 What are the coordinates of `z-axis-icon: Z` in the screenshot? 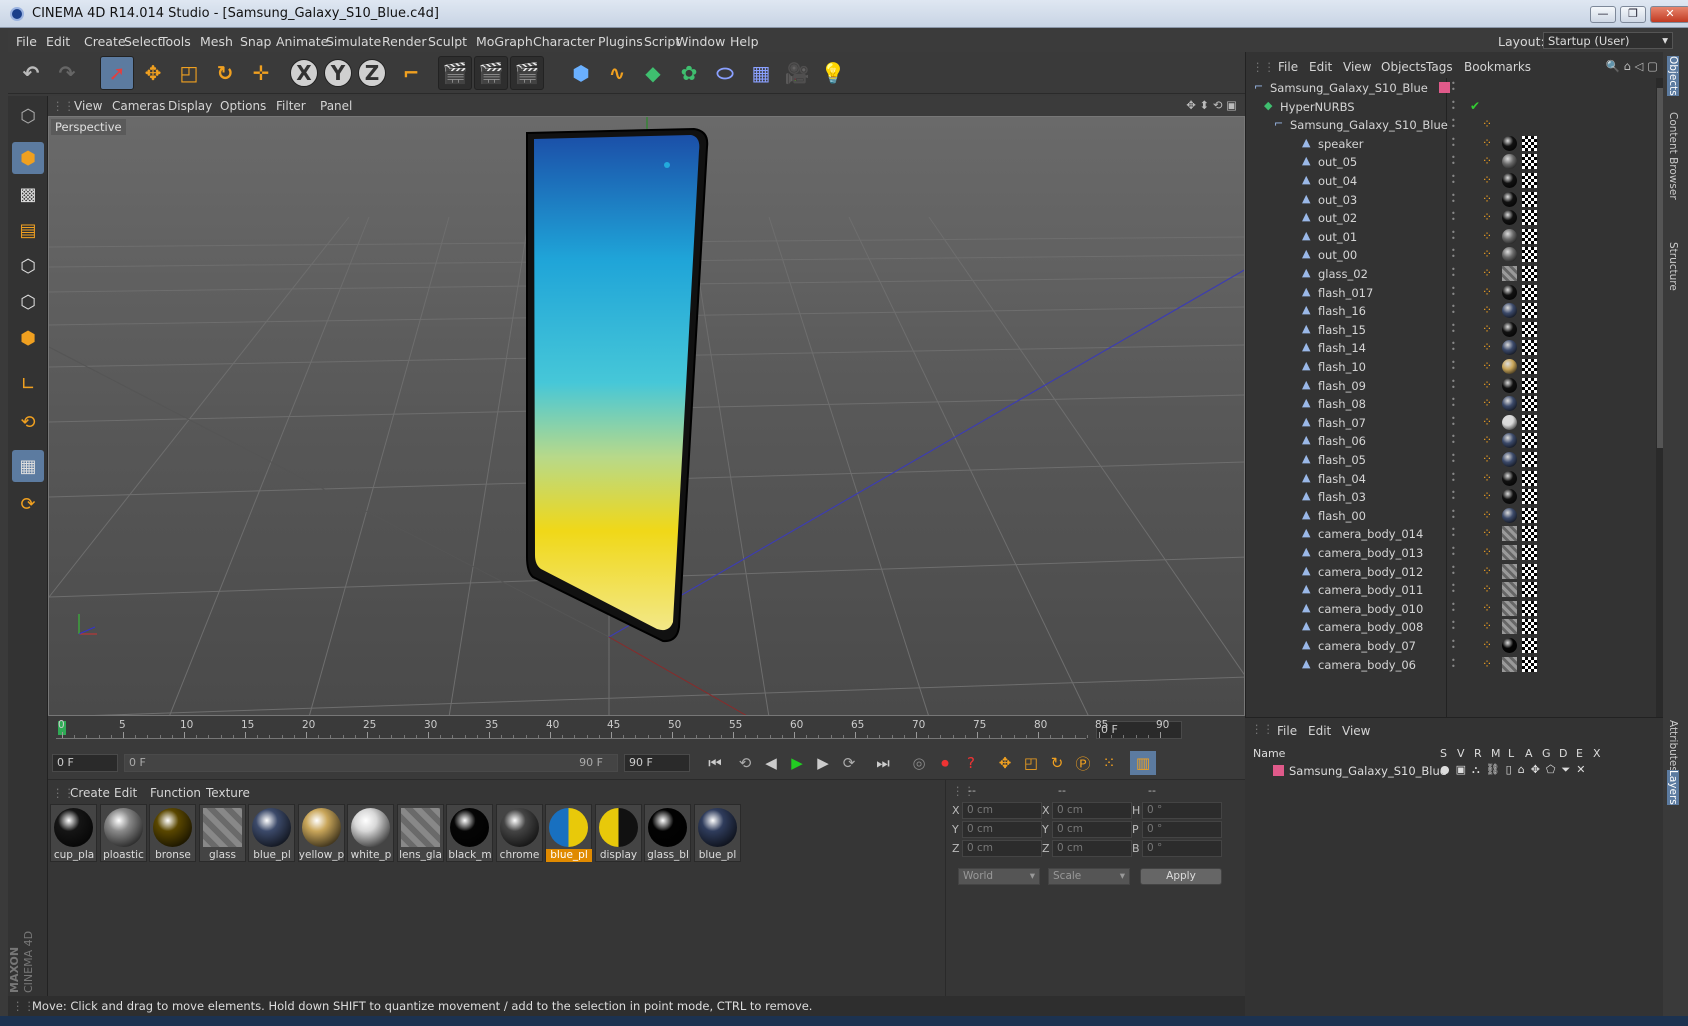 It's located at (372, 73).